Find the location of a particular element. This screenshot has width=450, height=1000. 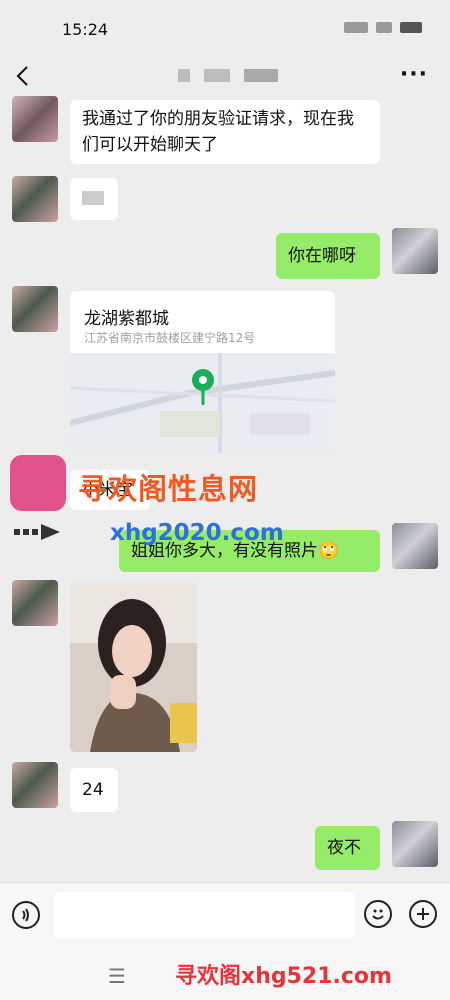

voice-icon is located at coordinates (25, 915).